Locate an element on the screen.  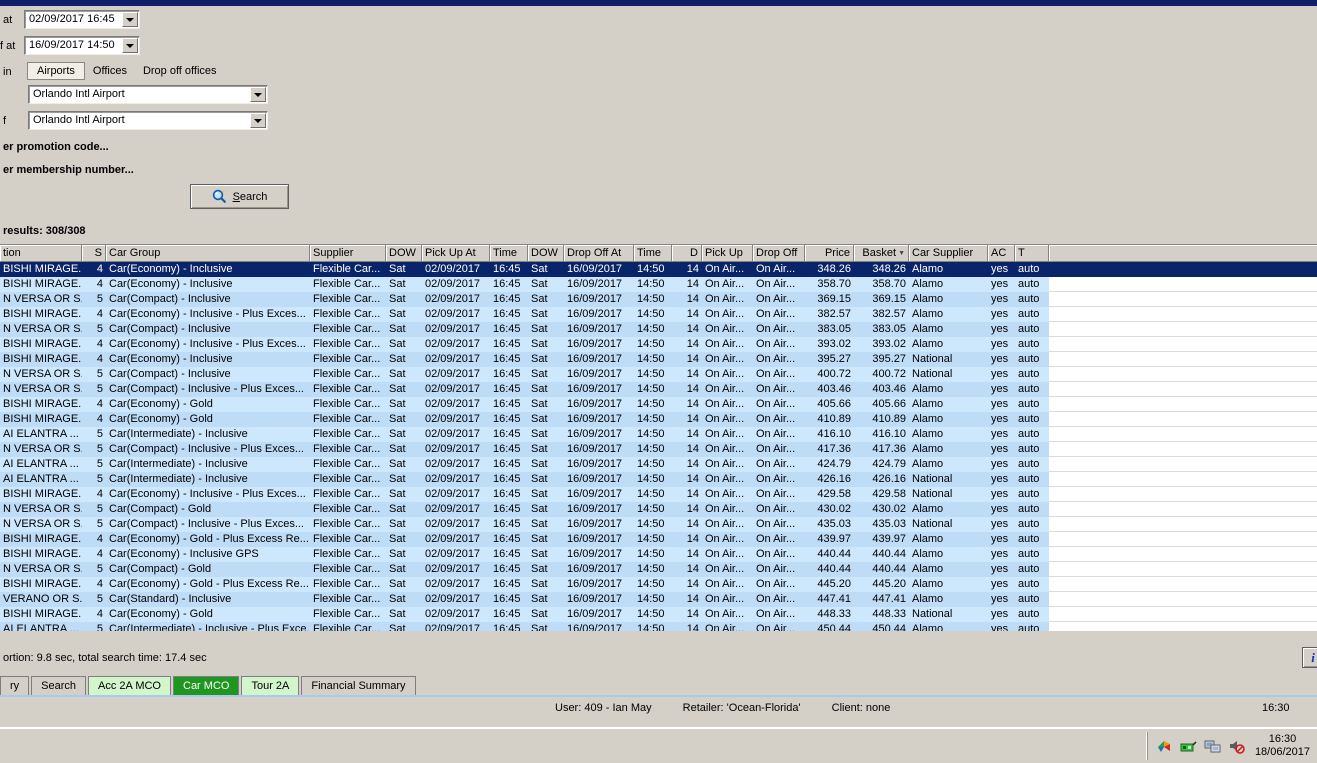
tray-network-computers-icon is located at coordinates (1212, 746).